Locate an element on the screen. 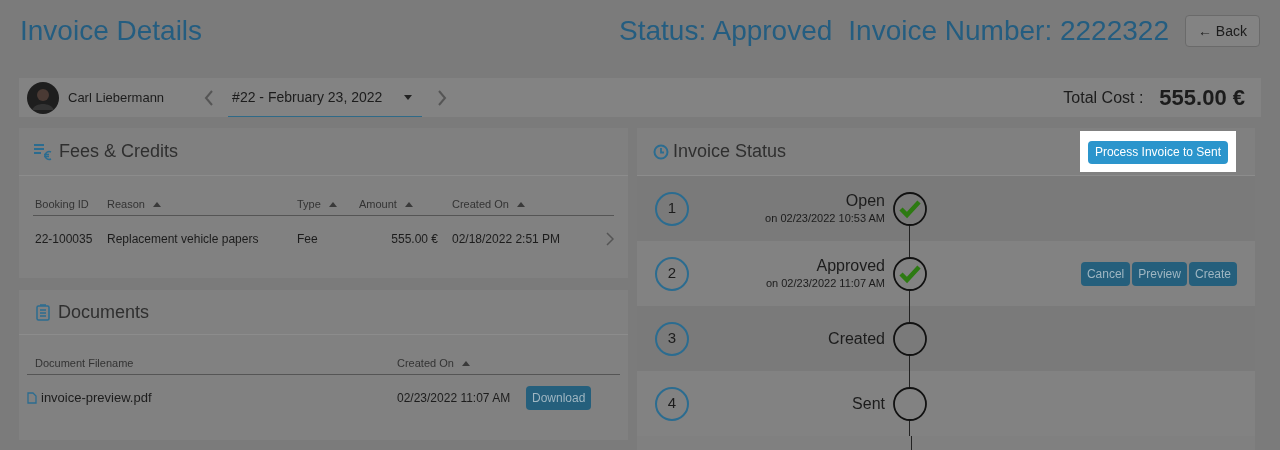 This screenshot has height=450, width=1280. process-invoice-button: Process Invoice to Sent is located at coordinates (1157, 152).